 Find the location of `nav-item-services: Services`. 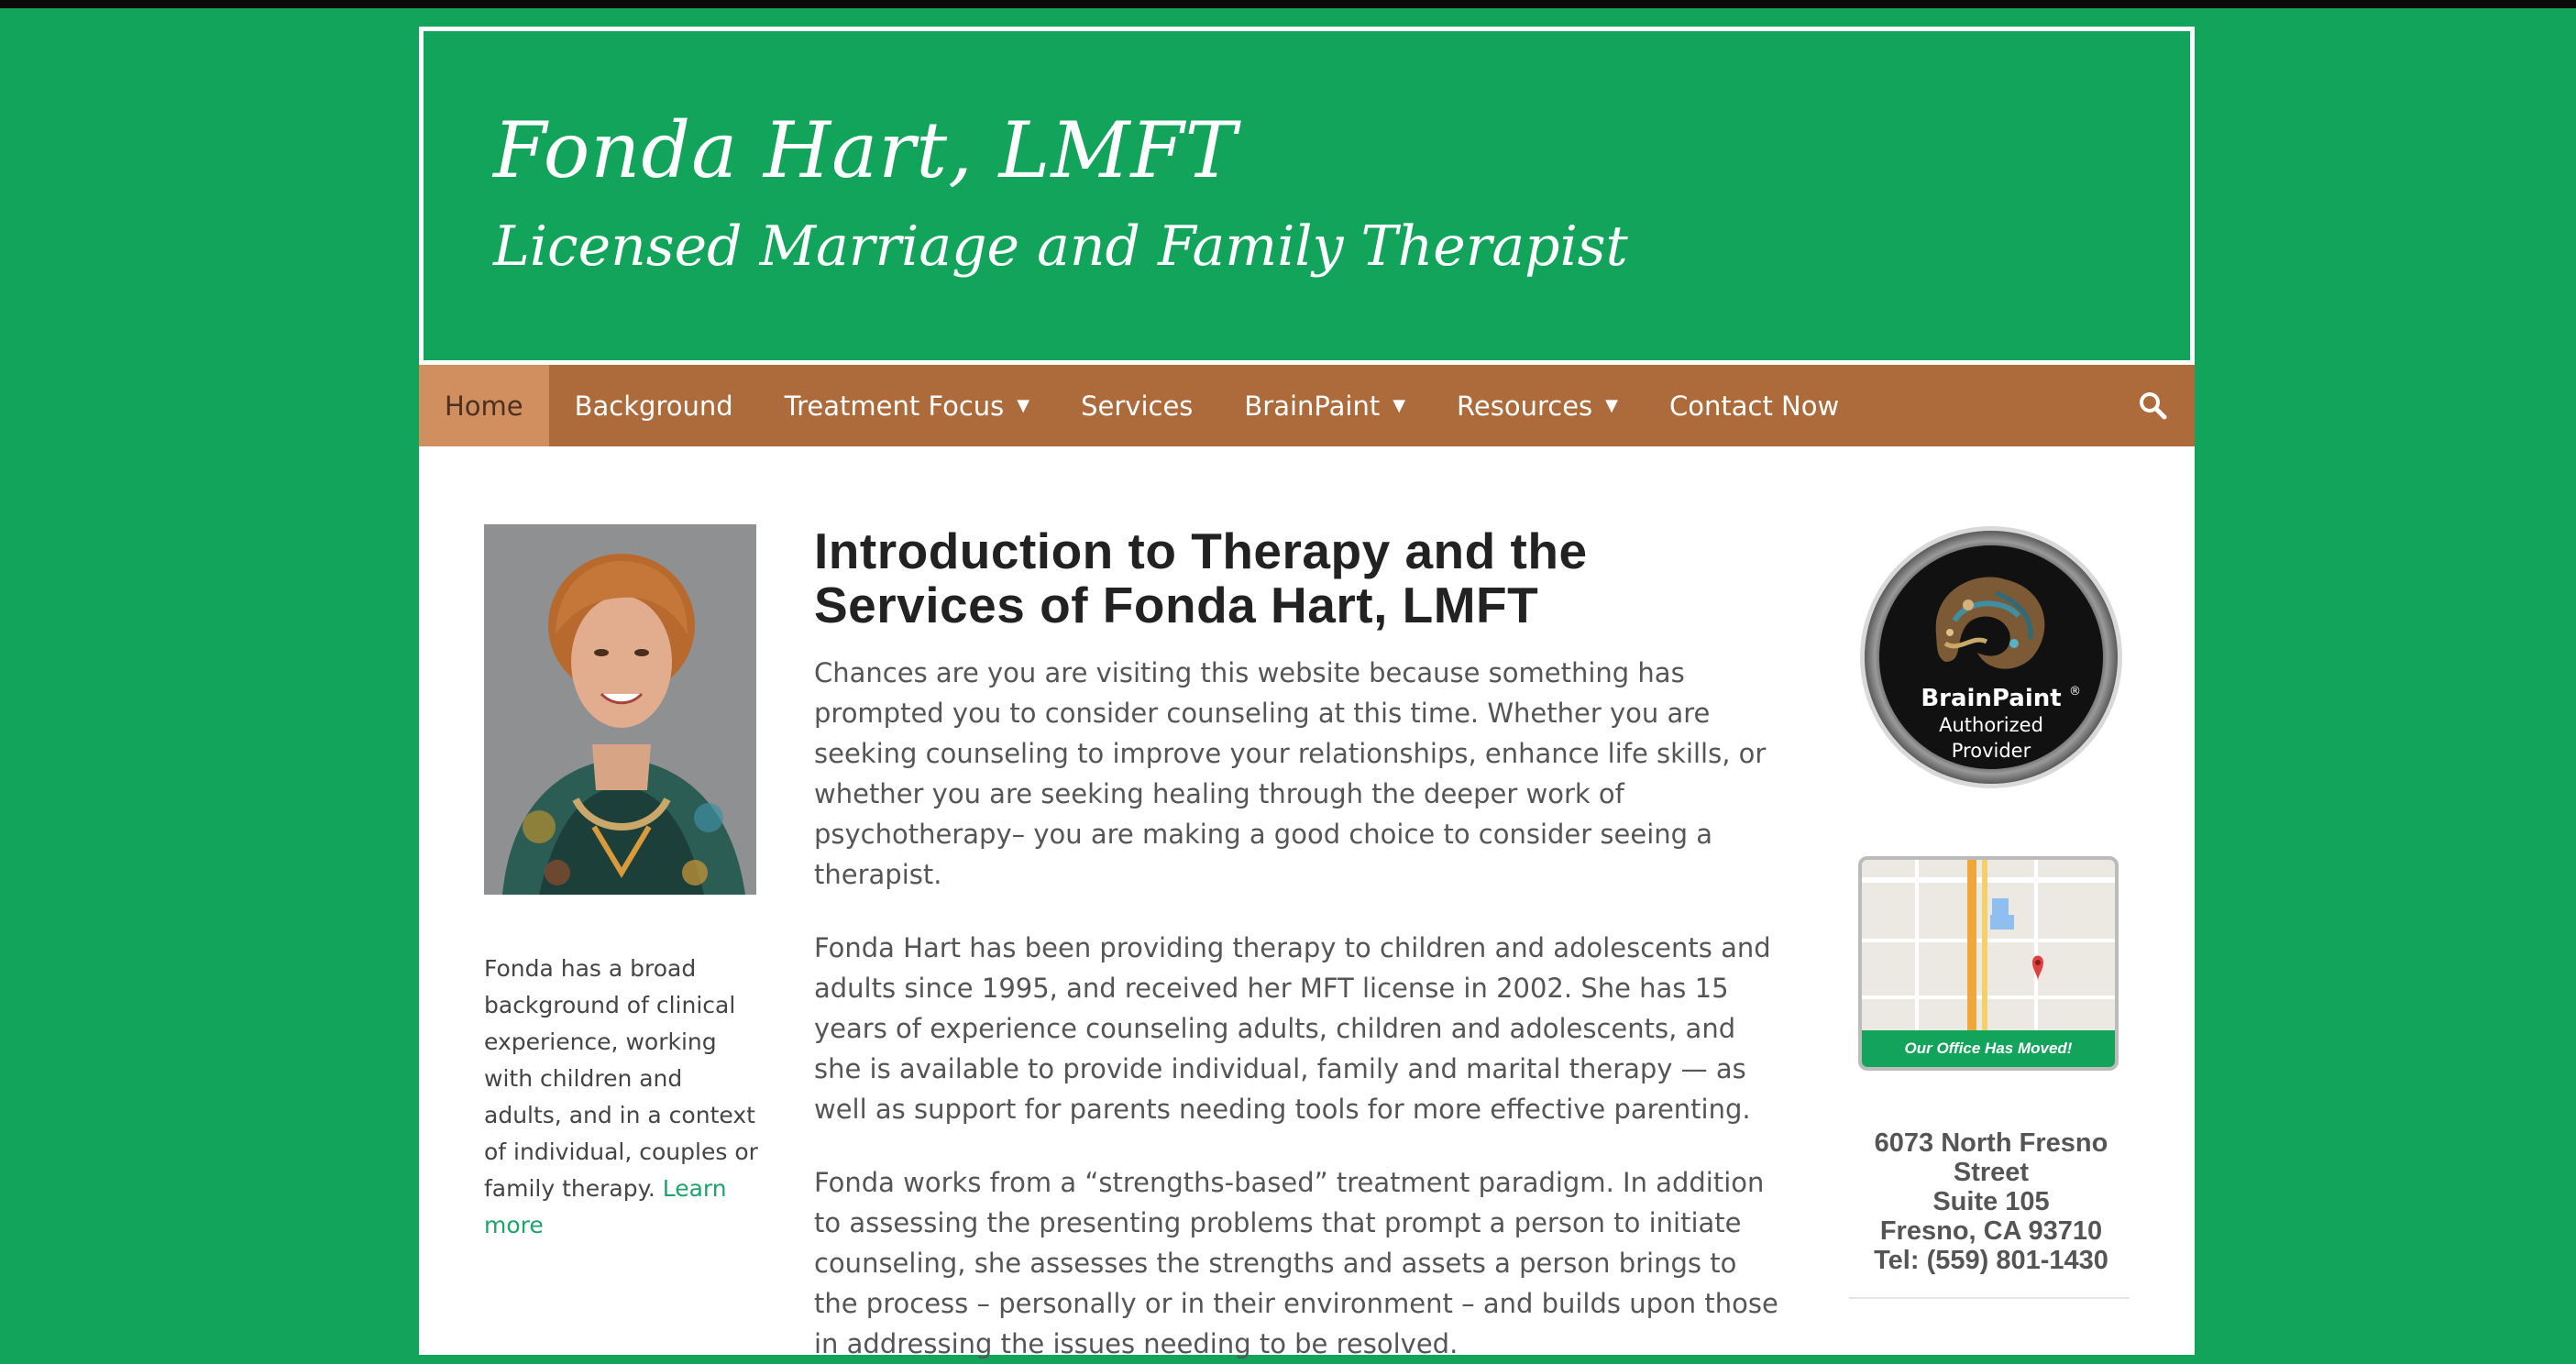

nav-item-services: Services is located at coordinates (1136, 405).